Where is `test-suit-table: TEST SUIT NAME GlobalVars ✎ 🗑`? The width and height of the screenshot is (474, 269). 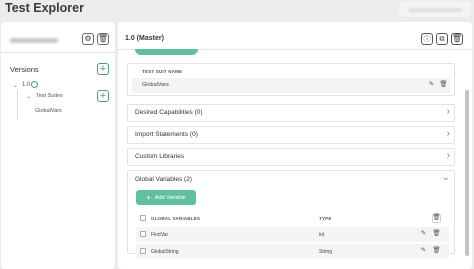
test-suit-table: TEST SUIT NAME GlobalVars ✎ 🗑 is located at coordinates (291, 79).